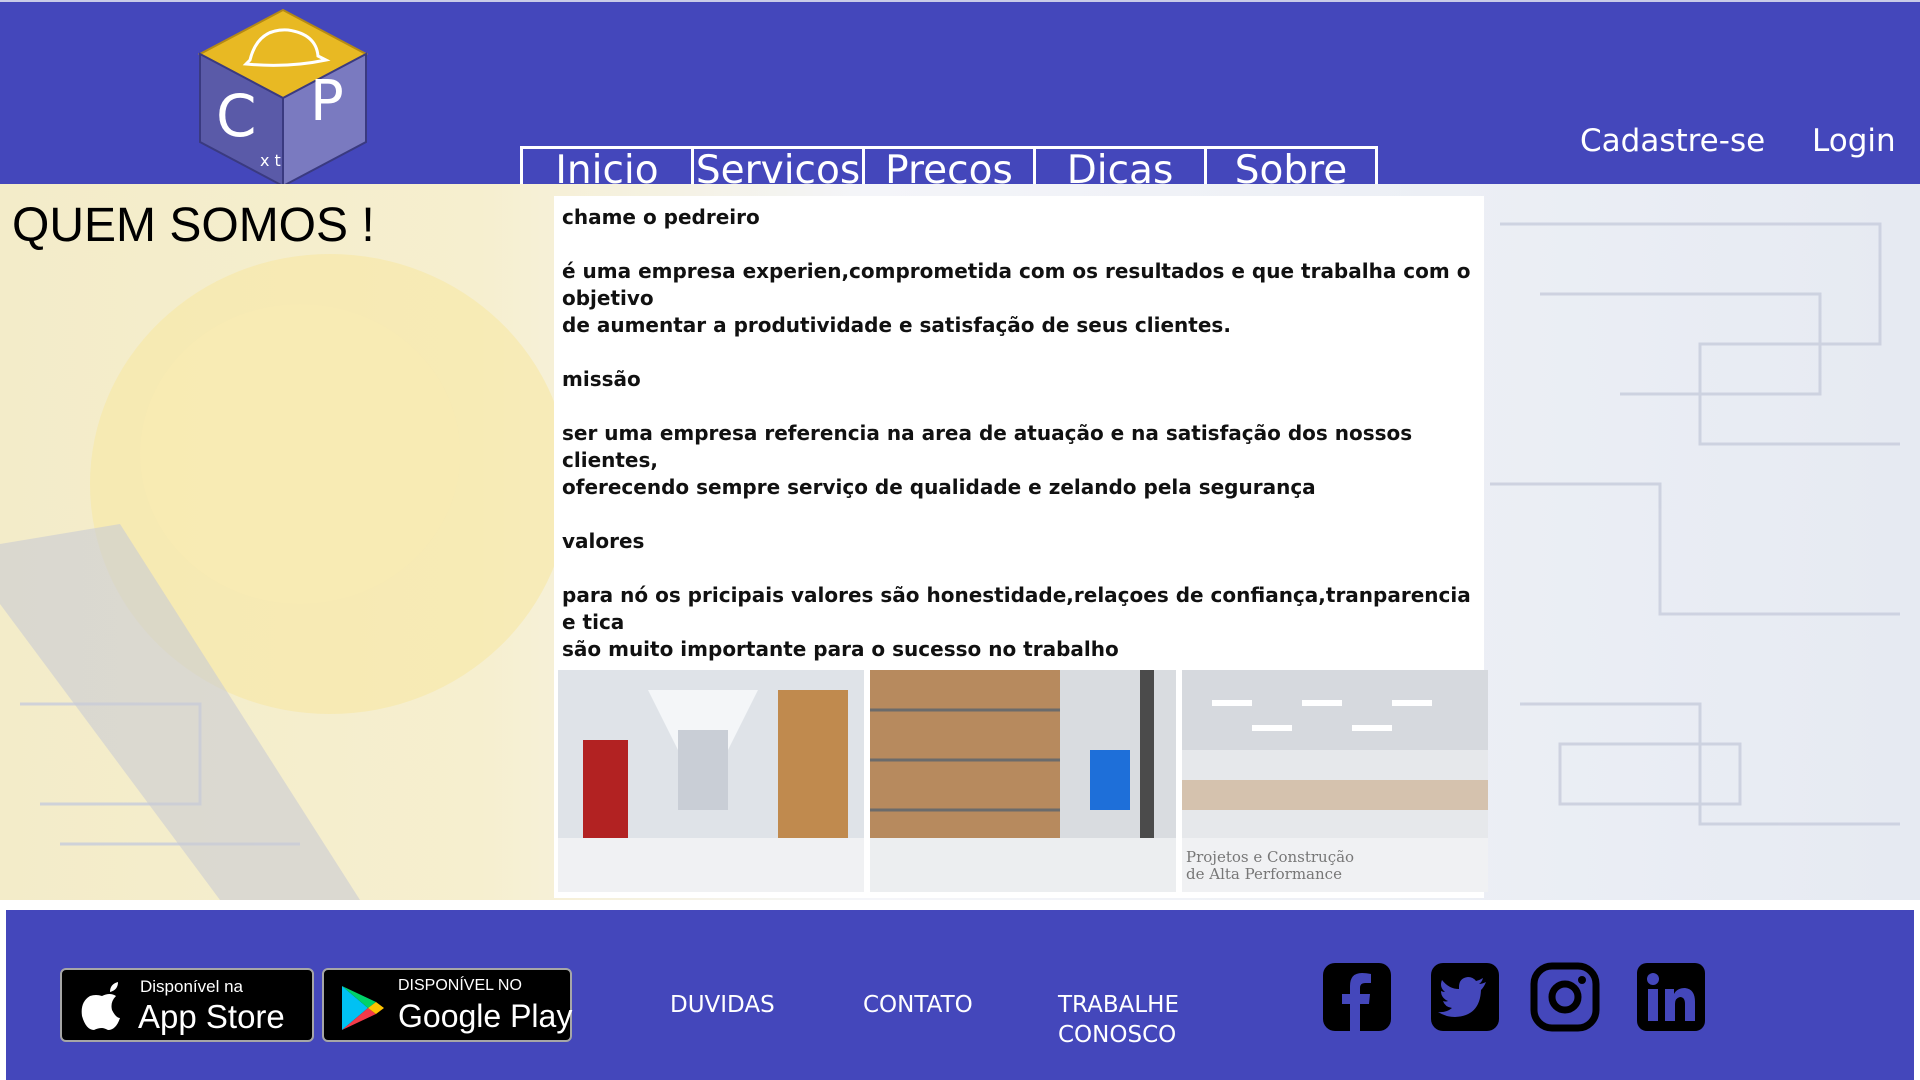 The image size is (1920, 1080). What do you see at coordinates (601, 379) in the screenshot?
I see `mission-title: missão` at bounding box center [601, 379].